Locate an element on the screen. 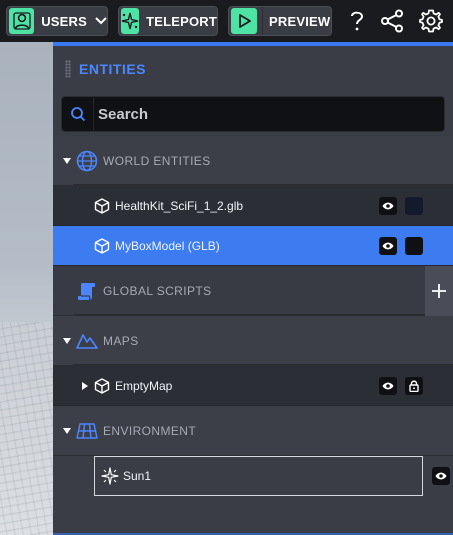  top-toolbar: USERS TELEPORT PREVIEW is located at coordinates (226, 21).